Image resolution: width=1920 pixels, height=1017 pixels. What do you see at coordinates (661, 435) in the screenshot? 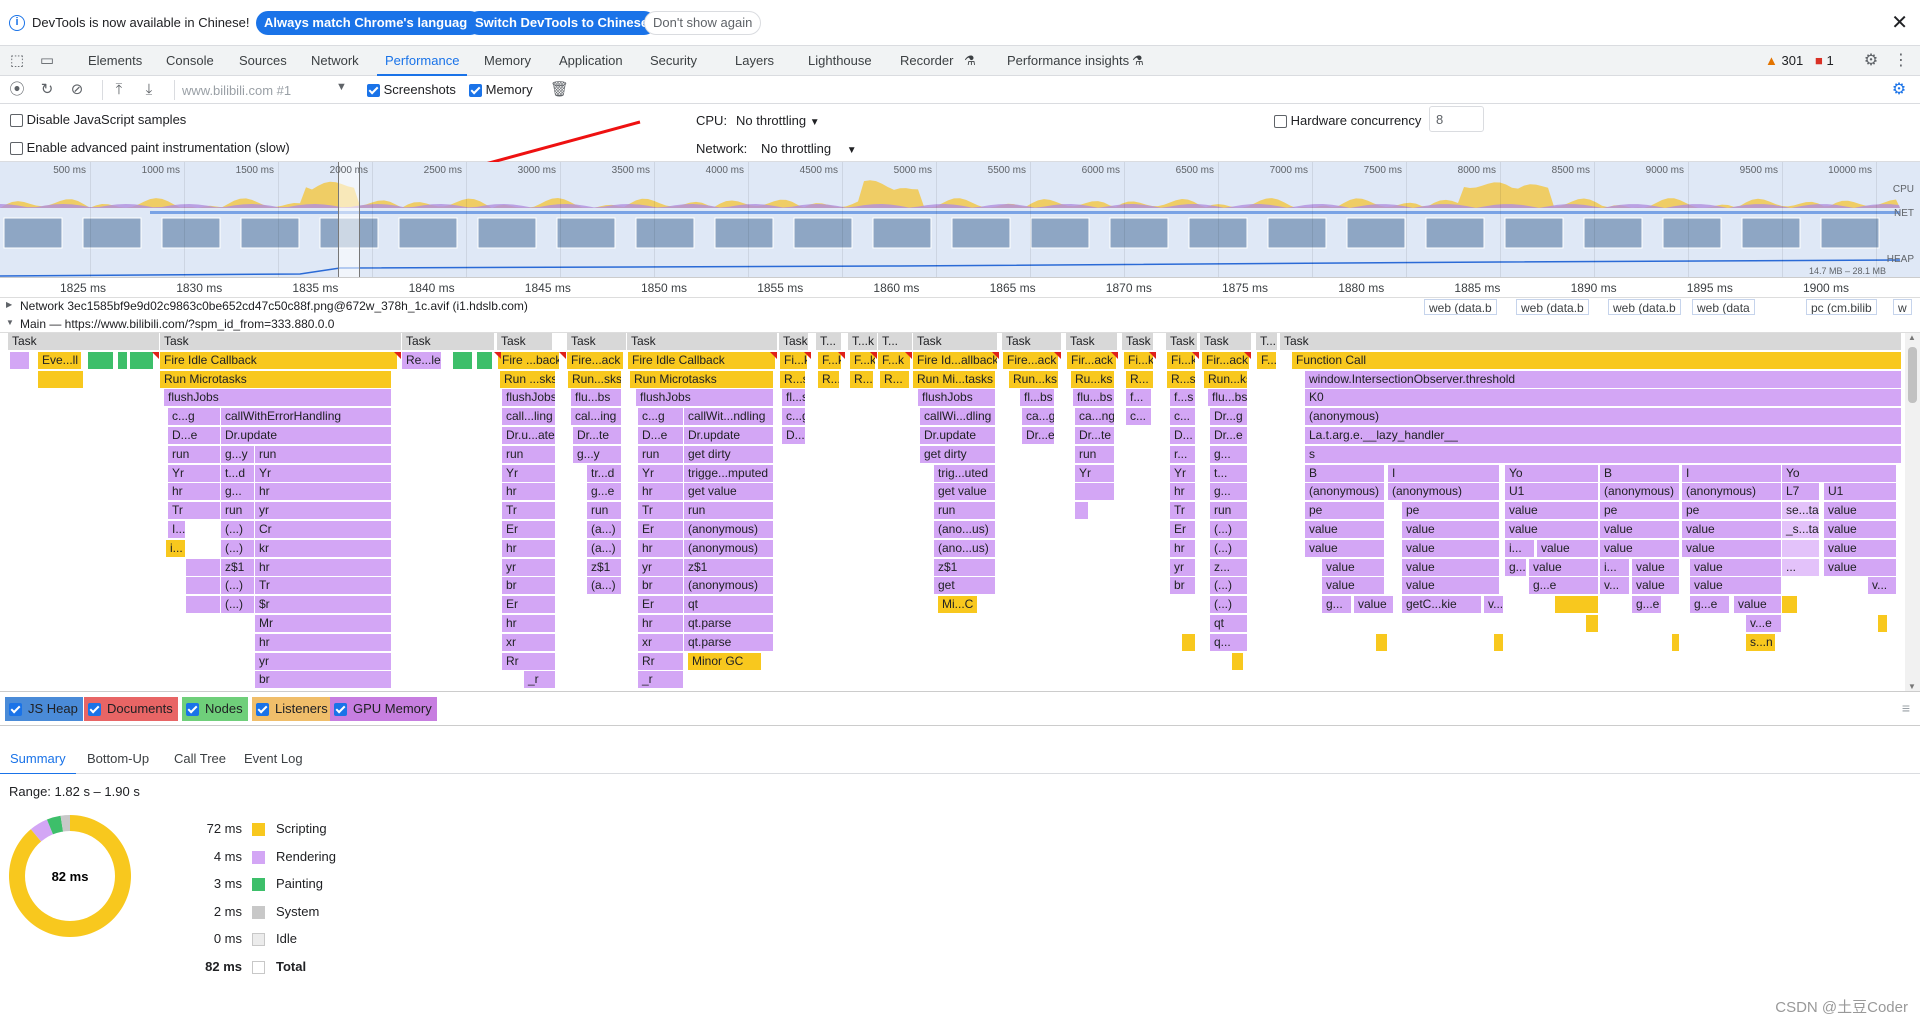
I see `flame-event-bar: D...e` at bounding box center [661, 435].